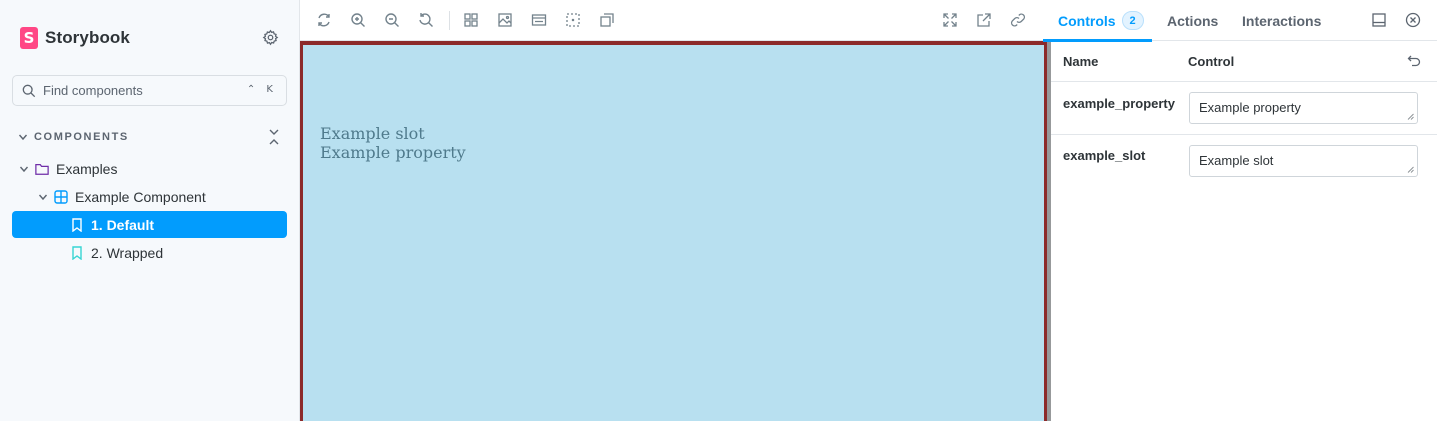 Image resolution: width=1437 pixels, height=421 pixels. Describe the element at coordinates (505, 20) in the screenshot. I see `background-icon` at that location.